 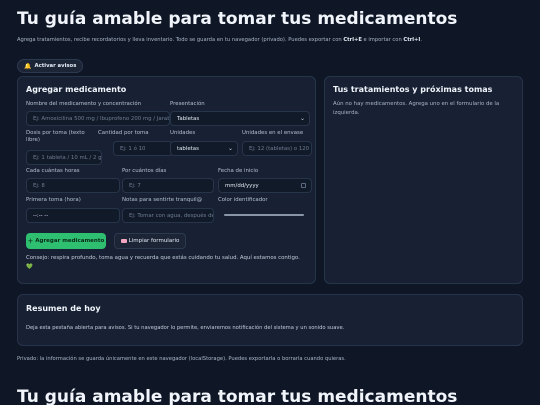 I want to click on start-date-input: mm/dd/yyyy, so click(x=265, y=185).